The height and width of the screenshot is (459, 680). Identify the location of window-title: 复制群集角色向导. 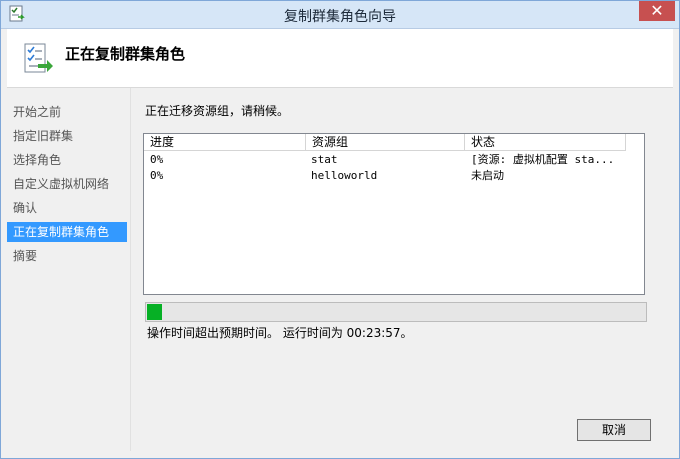
(340, 17).